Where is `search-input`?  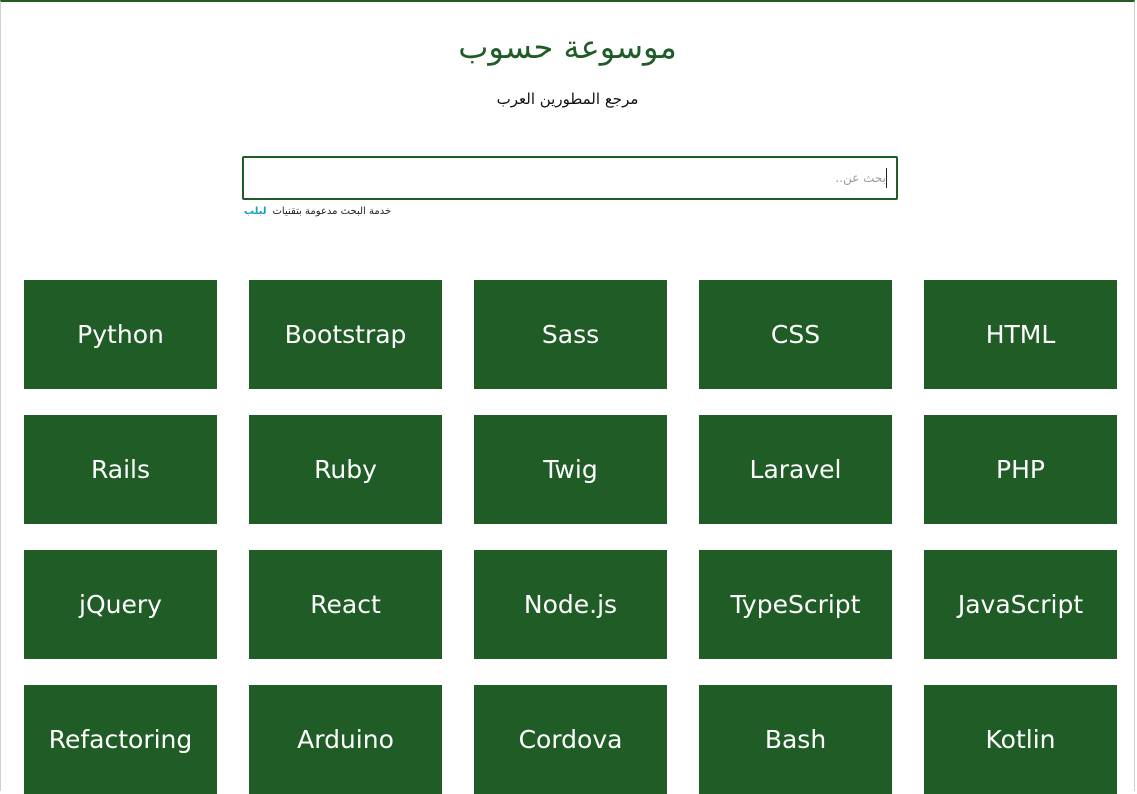 search-input is located at coordinates (570, 178).